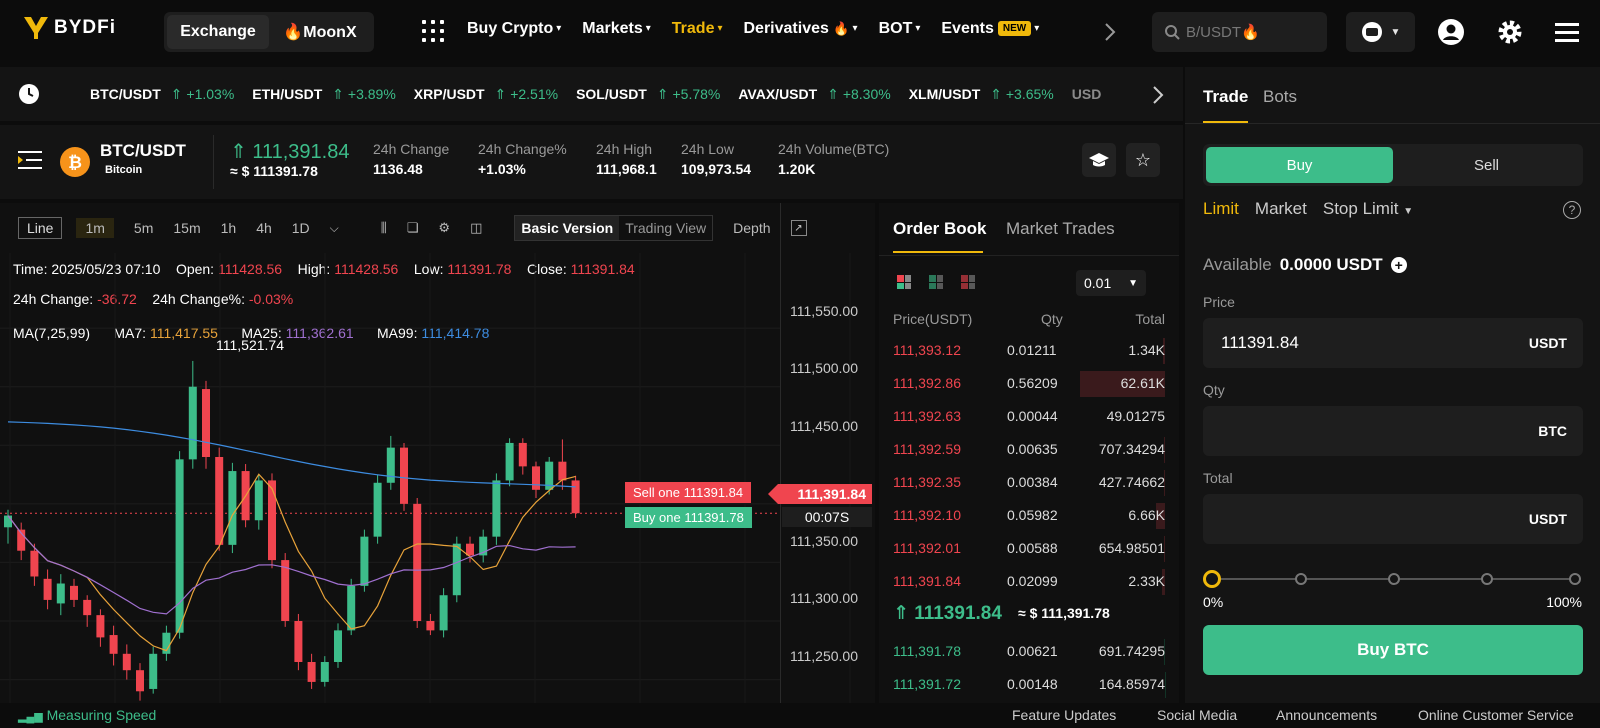 The width and height of the screenshot is (1600, 728). Describe the element at coordinates (1280, 97) in the screenshot. I see `tab-bots: Bots` at that location.